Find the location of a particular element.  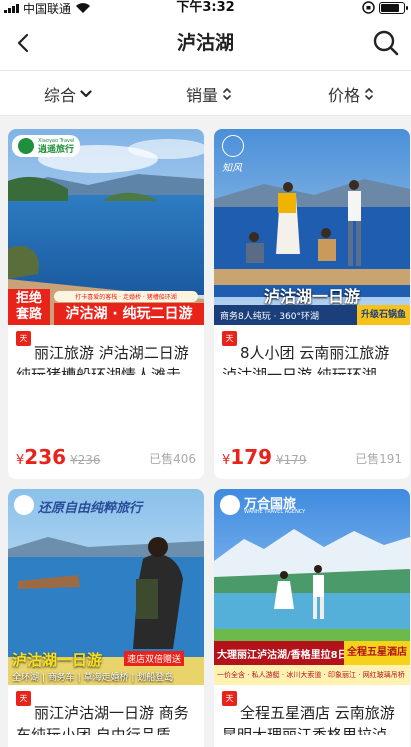

brand-name: 逍遥旅行 is located at coordinates (56, 150).